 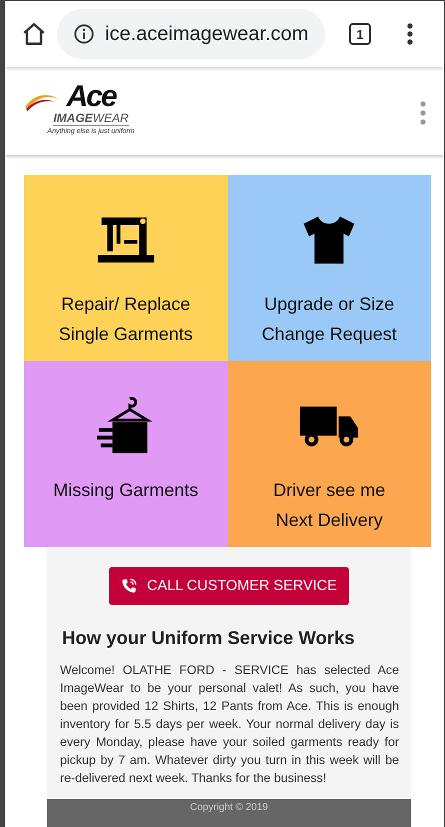 I want to click on logo-wordmark: Ace, so click(x=91, y=97).